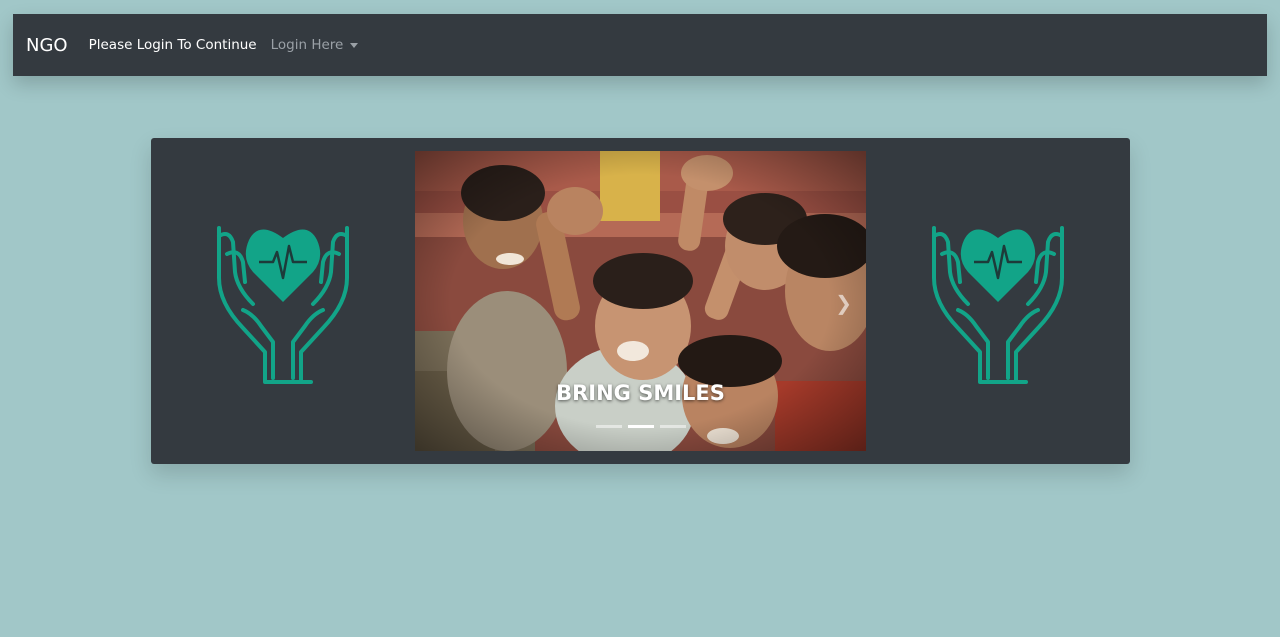 Image resolution: width=1280 pixels, height=637 pixels. Describe the element at coordinates (172, 45) in the screenshot. I see `login-message: Please Login To Continue` at that location.